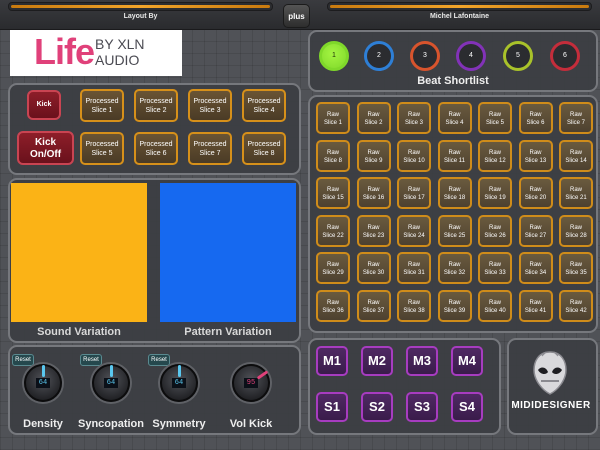 The width and height of the screenshot is (600, 450). I want to click on raw-slice-line-2: Slice 37, so click(373, 310).